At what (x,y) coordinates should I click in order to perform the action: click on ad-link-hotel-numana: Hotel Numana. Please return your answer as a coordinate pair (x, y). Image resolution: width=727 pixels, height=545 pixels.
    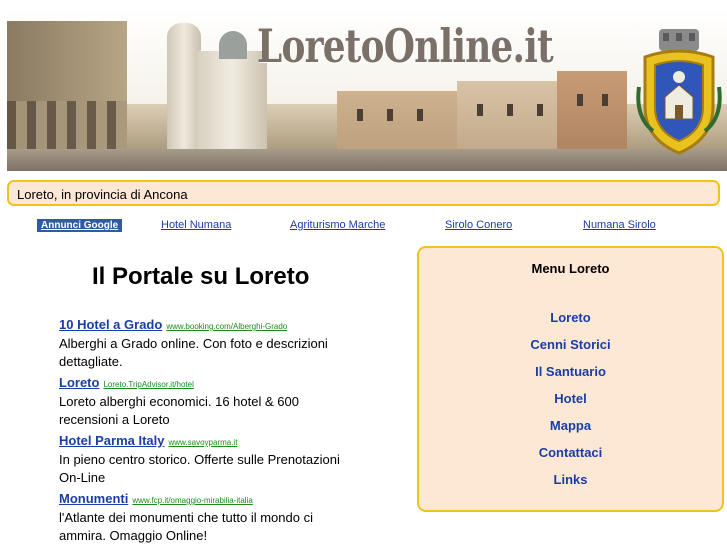
    Looking at the image, I should click on (196, 225).